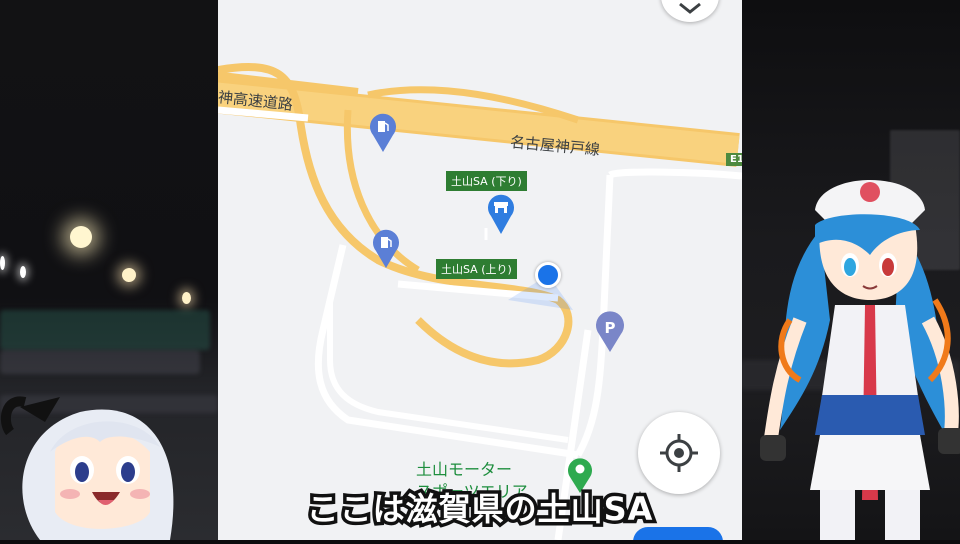 This screenshot has width=960, height=544. I want to click on layers-button, so click(690, 11).